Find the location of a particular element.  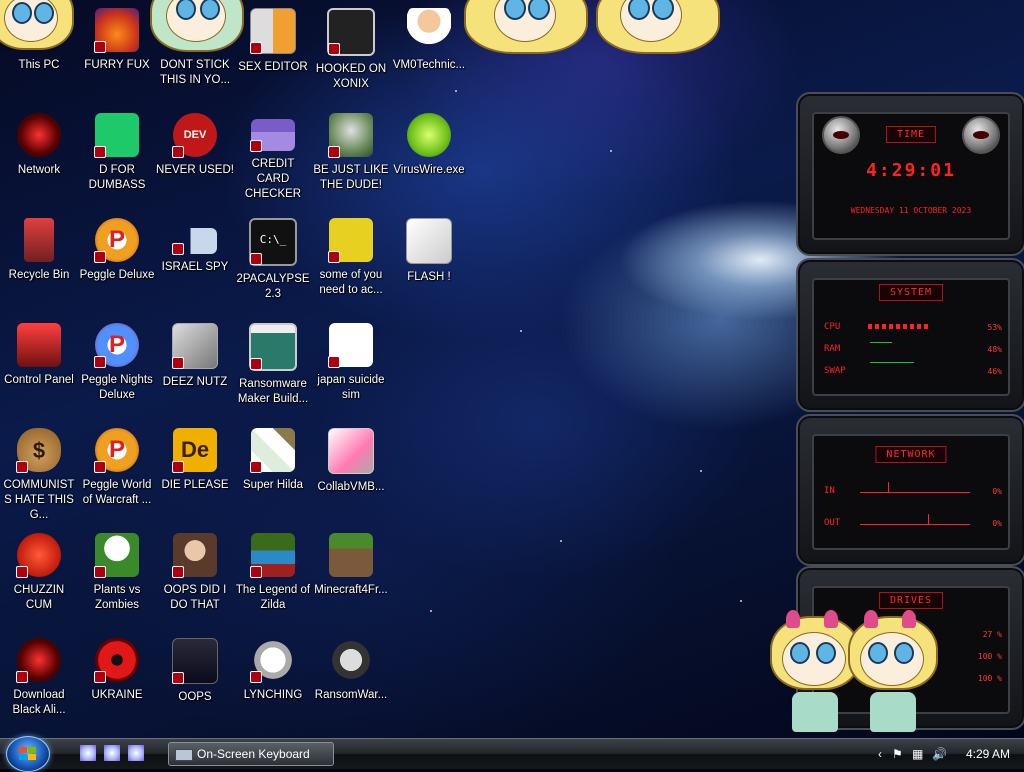

system-gadget: SYSTEM CPU 53% RAM 48% SWAP 46% is located at coordinates (910, 335).